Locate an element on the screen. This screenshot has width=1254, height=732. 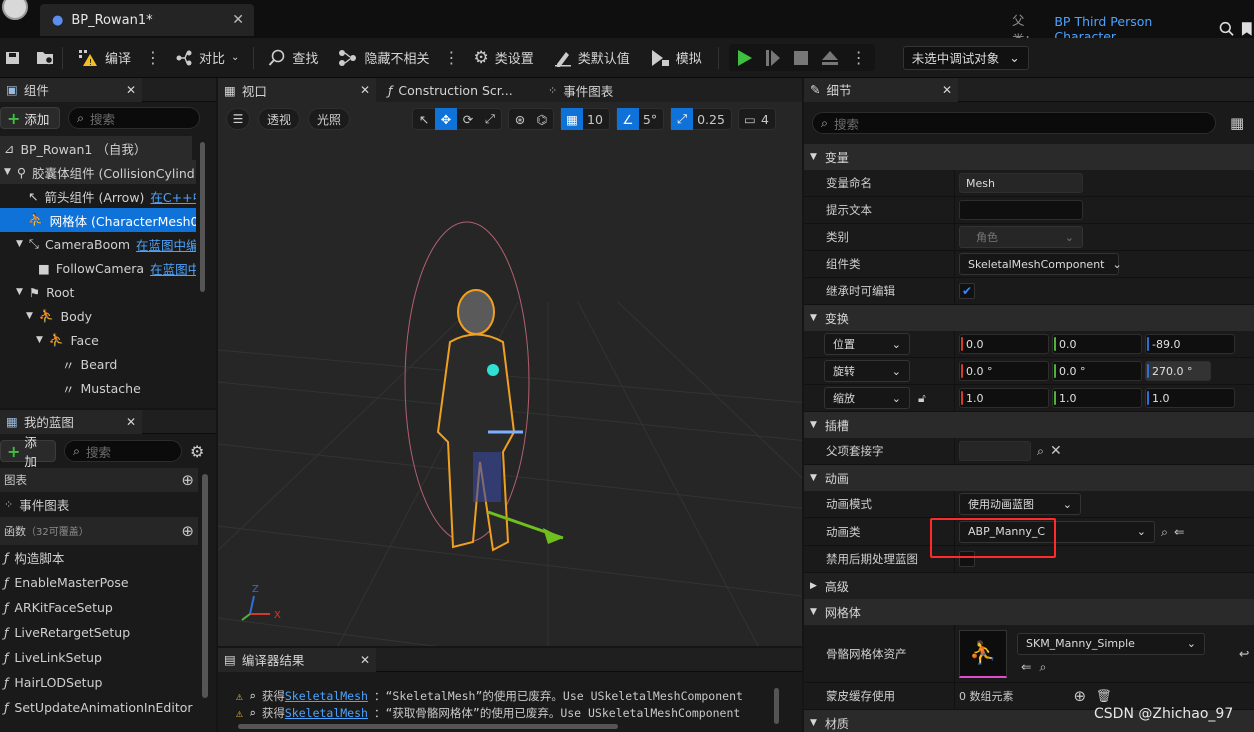
diff-button: 对比 ⌄ is located at coordinates (207, 58).